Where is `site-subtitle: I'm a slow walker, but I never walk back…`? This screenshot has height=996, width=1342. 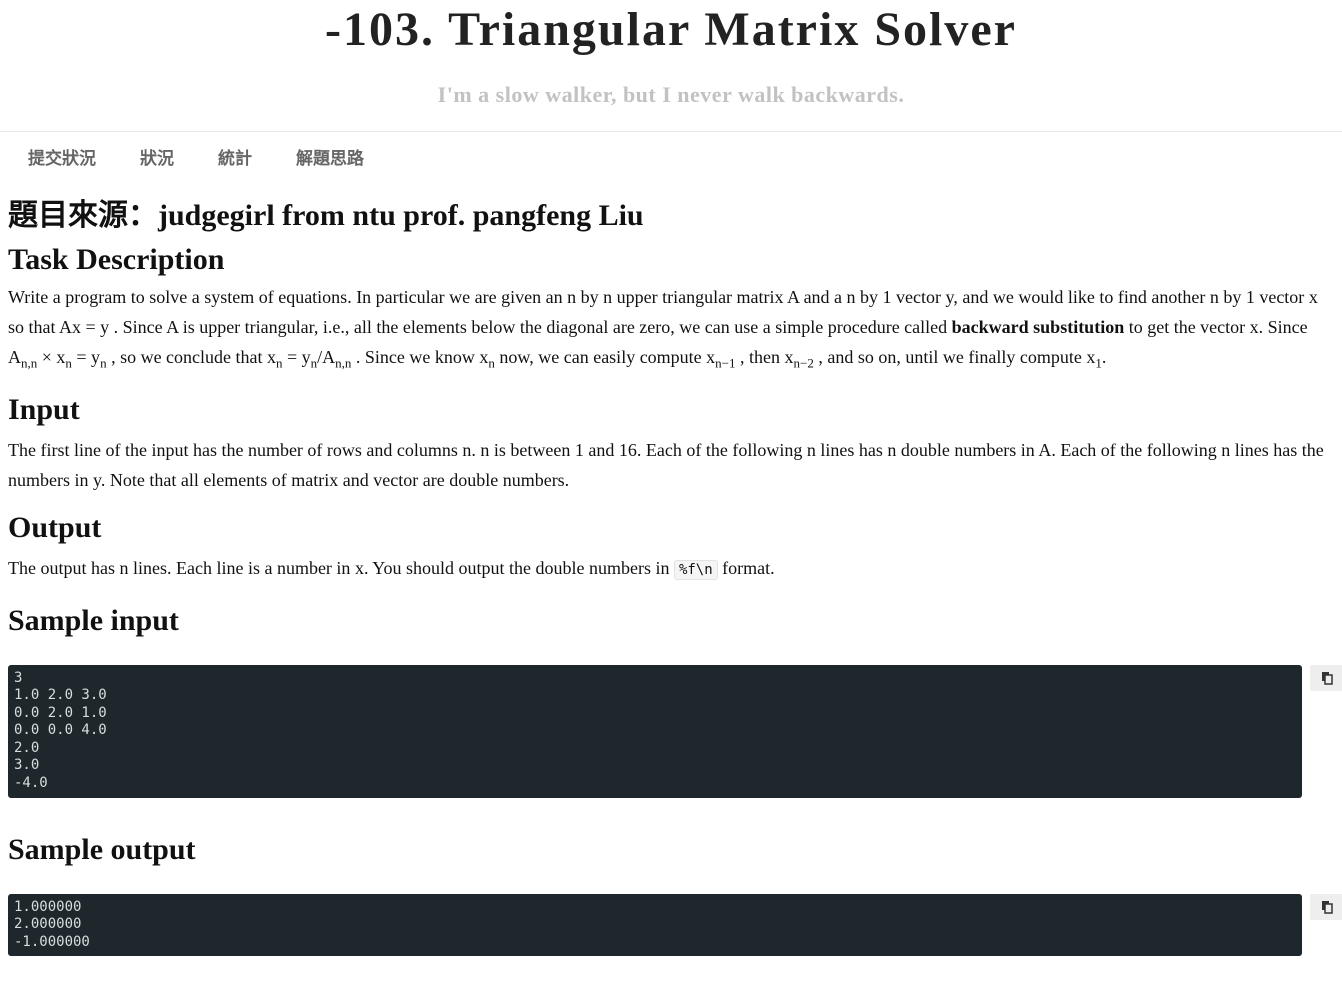 site-subtitle: I'm a slow walker, but I never walk back… is located at coordinates (671, 94).